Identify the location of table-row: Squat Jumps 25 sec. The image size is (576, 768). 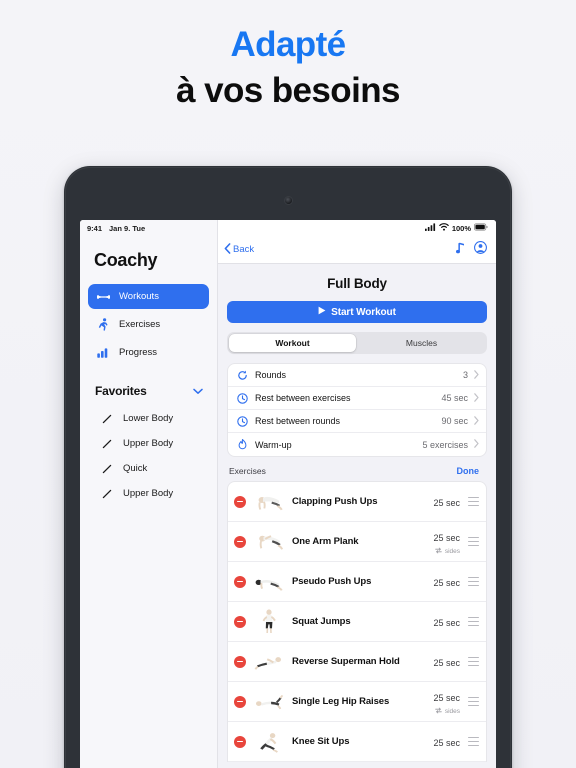
(357, 622).